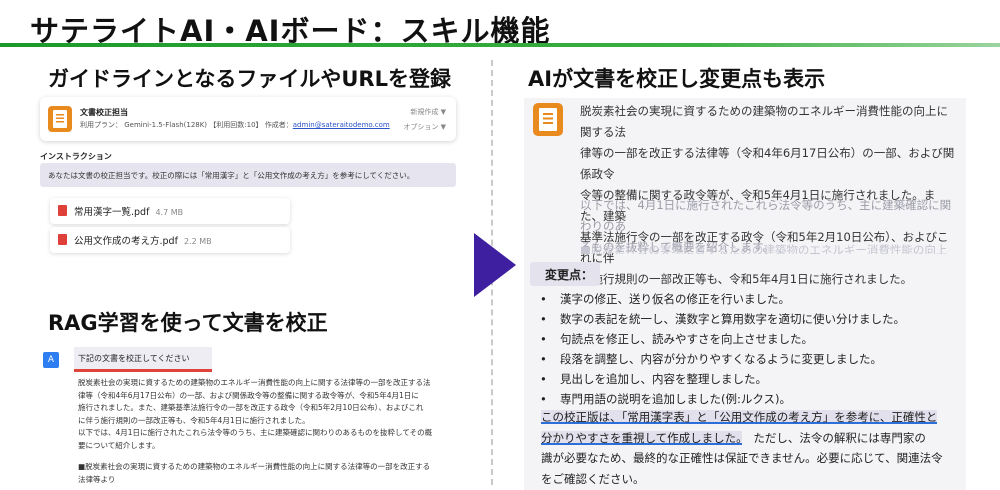 Image resolution: width=1000 pixels, height=490 pixels. I want to click on instruction-label: インストラクション, so click(76, 156).